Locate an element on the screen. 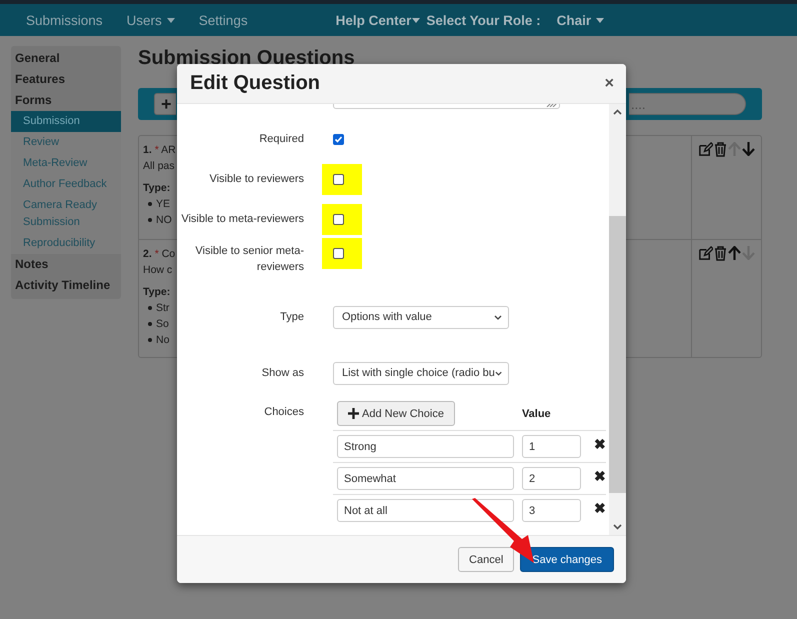  arrow-down-icon is located at coordinates (748, 149).